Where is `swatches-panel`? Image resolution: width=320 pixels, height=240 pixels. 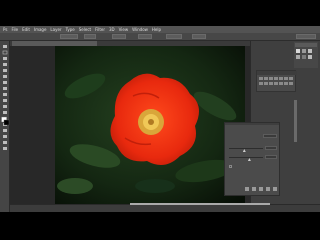
swatches-panel is located at coordinates (276, 81).